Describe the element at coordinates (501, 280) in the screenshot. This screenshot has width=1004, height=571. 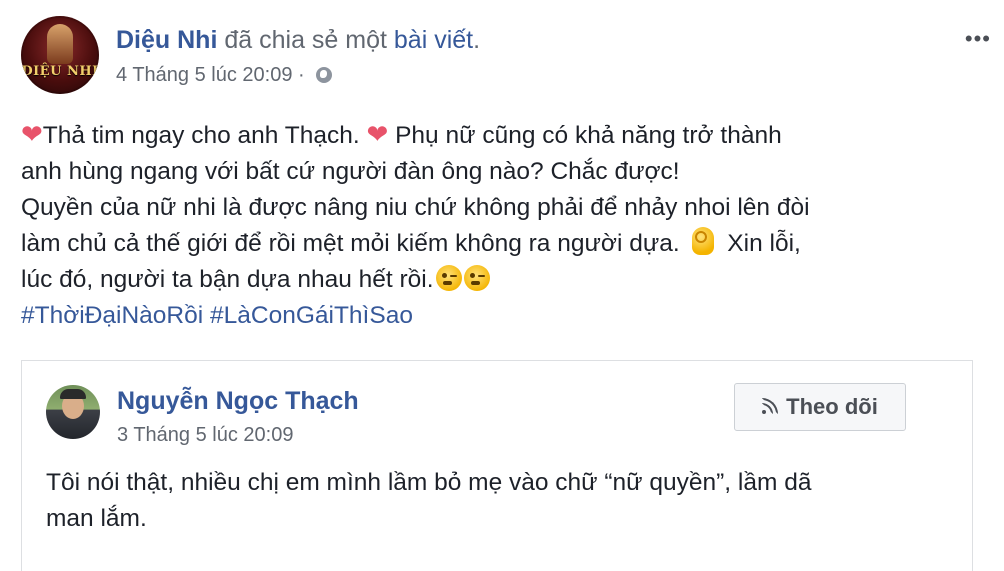
I see `post-line-5: lúc đó, người ta bận dựa nhau hết rồi.` at that location.